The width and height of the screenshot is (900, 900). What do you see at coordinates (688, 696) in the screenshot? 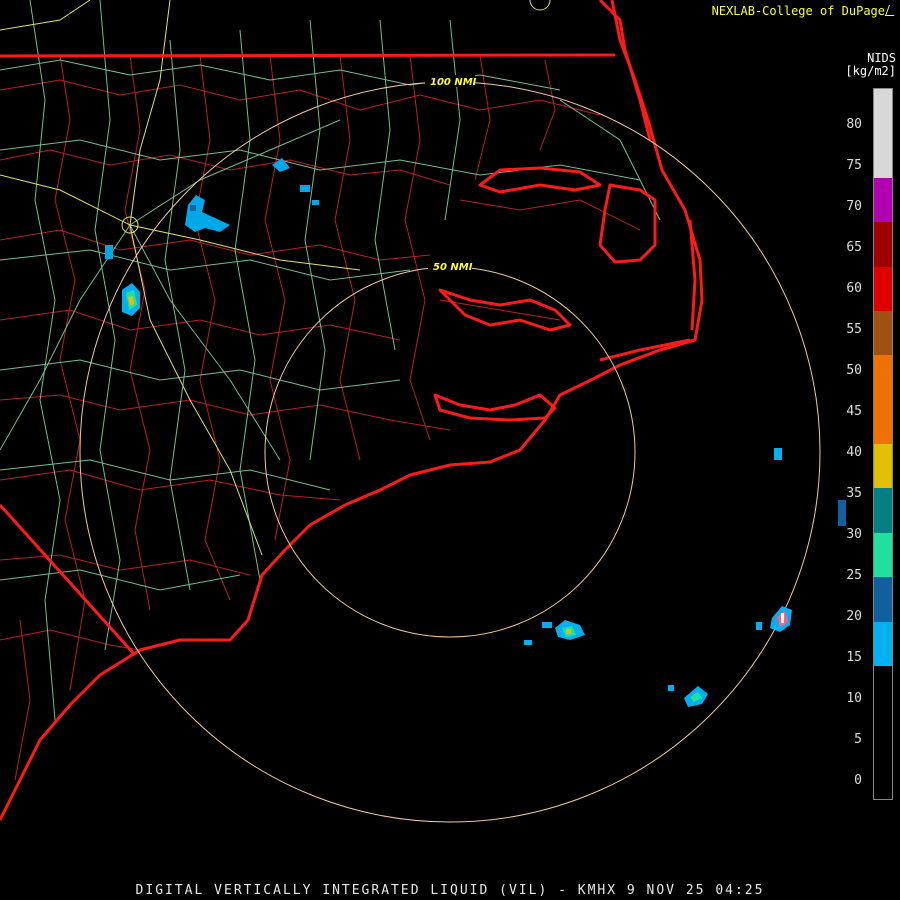
I see `echo-offshore-southeast` at bounding box center [688, 696].